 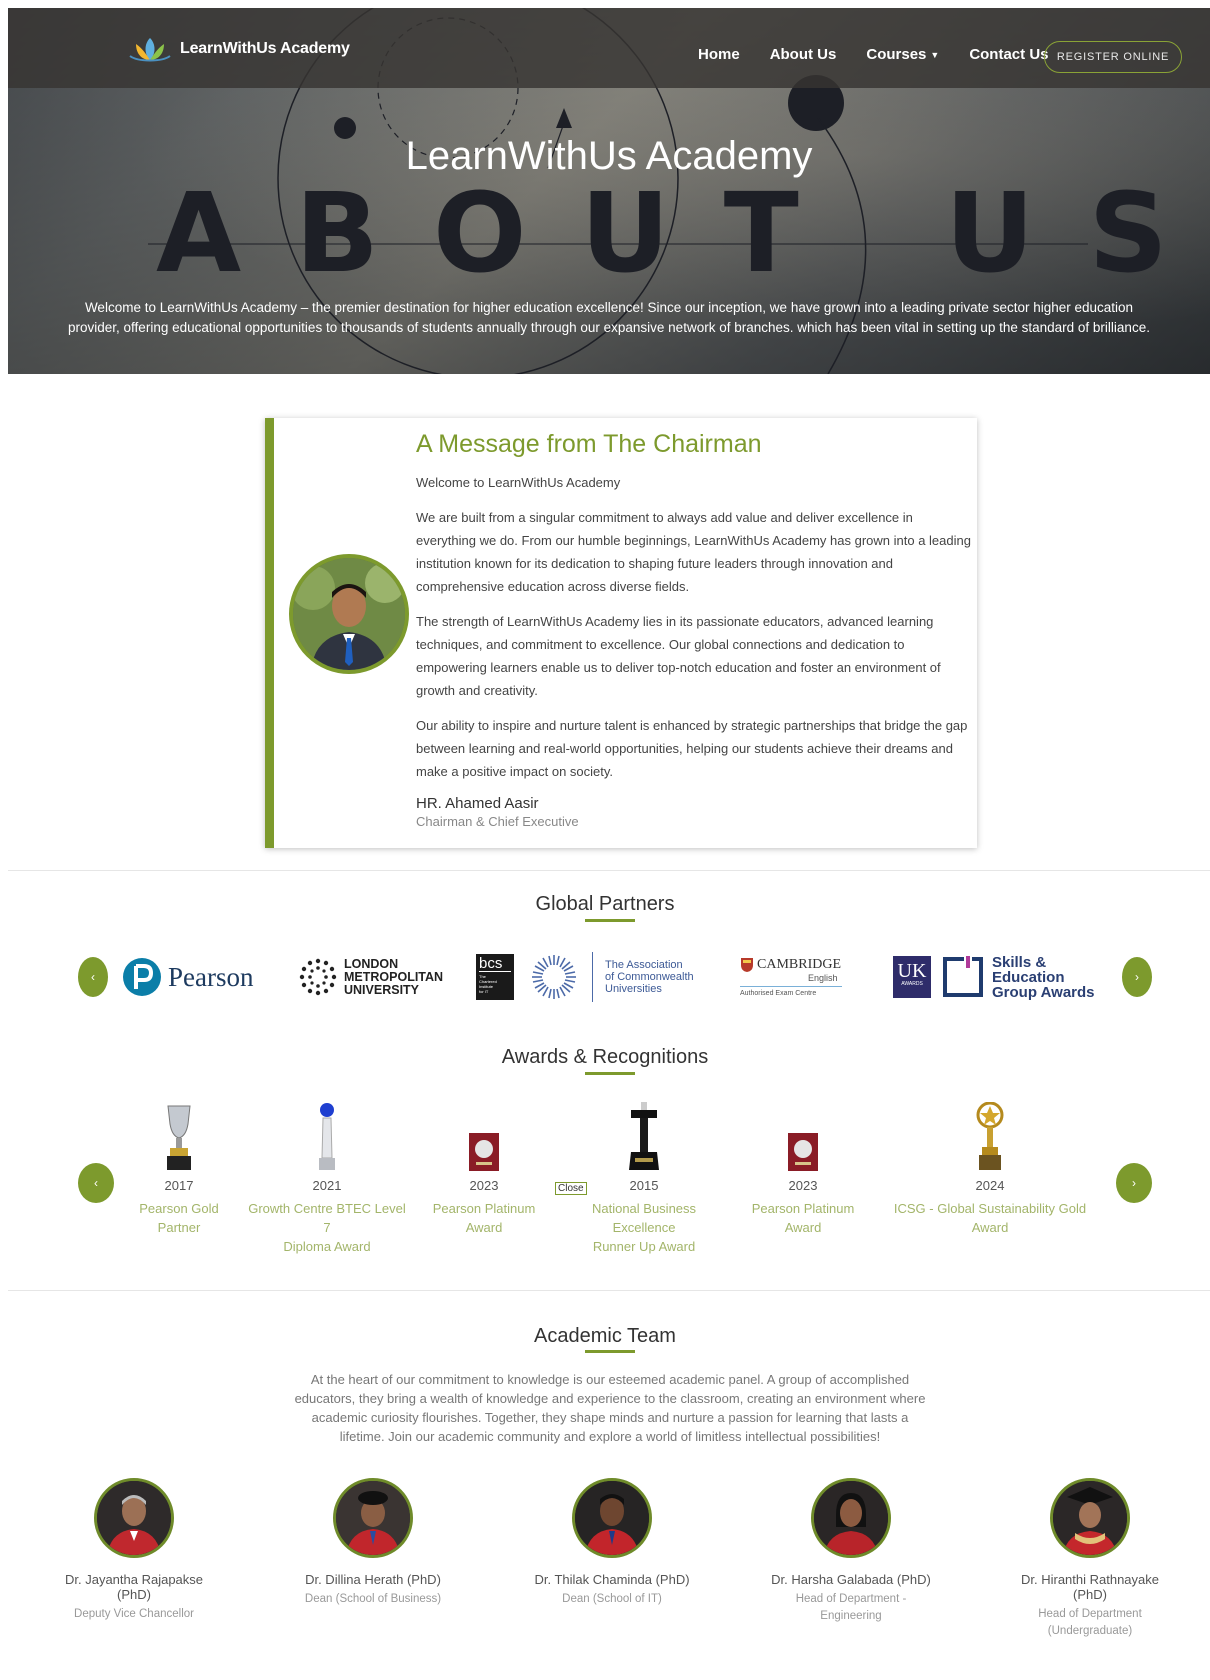 I want to click on uk-awards-wordmark: UK, so click(x=912, y=971).